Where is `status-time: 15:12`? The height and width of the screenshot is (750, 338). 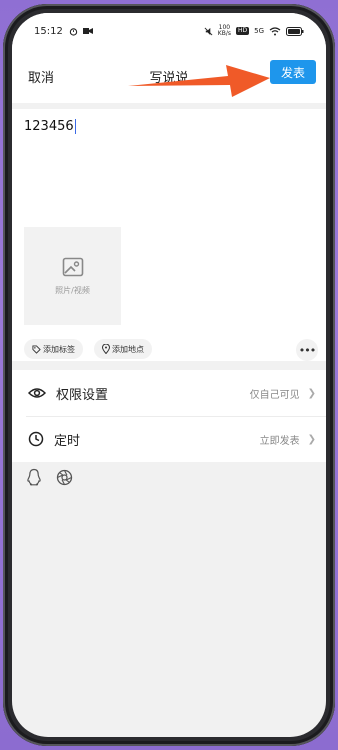 status-time: 15:12 is located at coordinates (48, 31).